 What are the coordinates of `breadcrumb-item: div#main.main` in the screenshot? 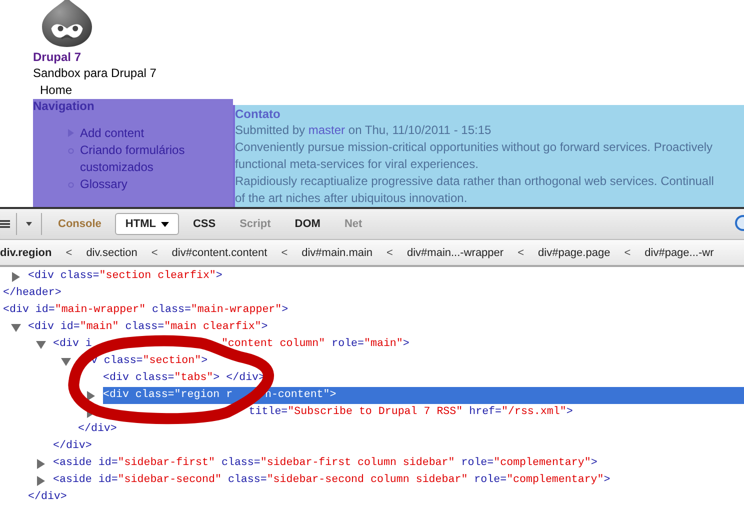 It's located at (337, 252).